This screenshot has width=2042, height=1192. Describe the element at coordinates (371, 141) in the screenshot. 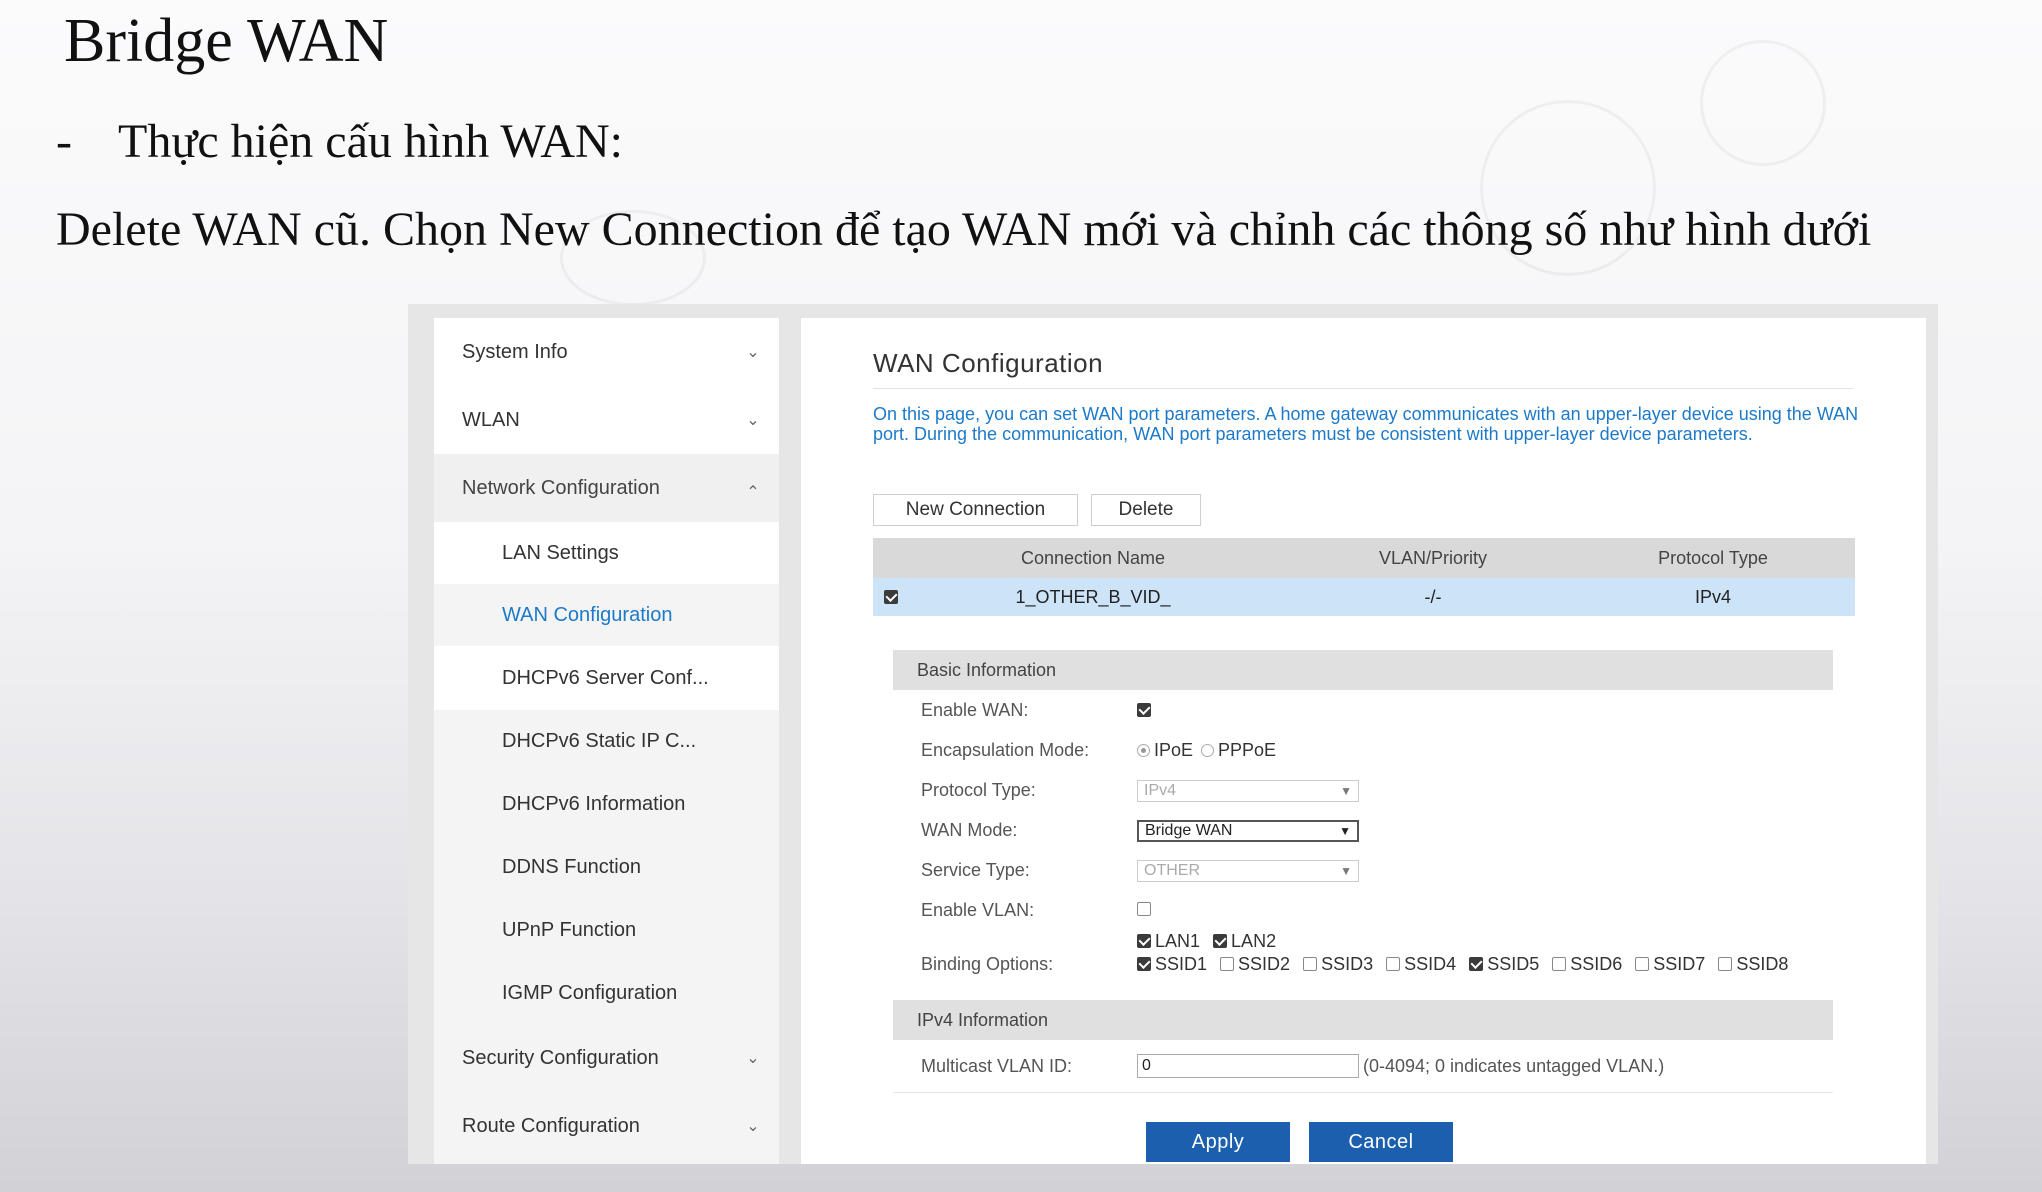

I see `bullet-text: Thực hiện cấu hình WAN:` at that location.